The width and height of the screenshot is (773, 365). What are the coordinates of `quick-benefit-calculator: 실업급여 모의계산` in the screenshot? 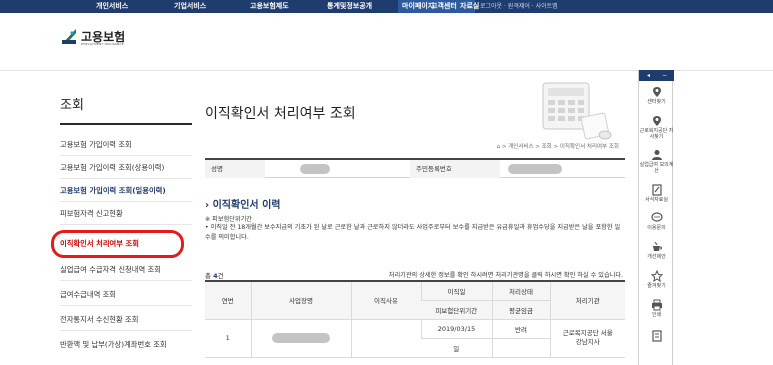 It's located at (656, 161).